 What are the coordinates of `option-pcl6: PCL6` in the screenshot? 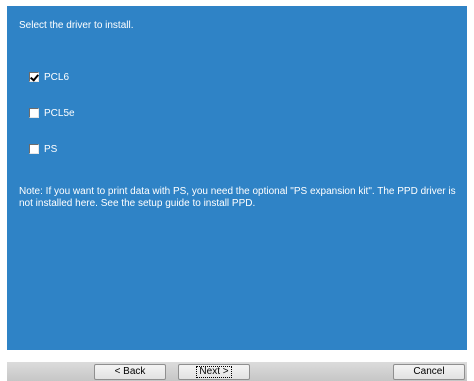 It's located at (49, 77).